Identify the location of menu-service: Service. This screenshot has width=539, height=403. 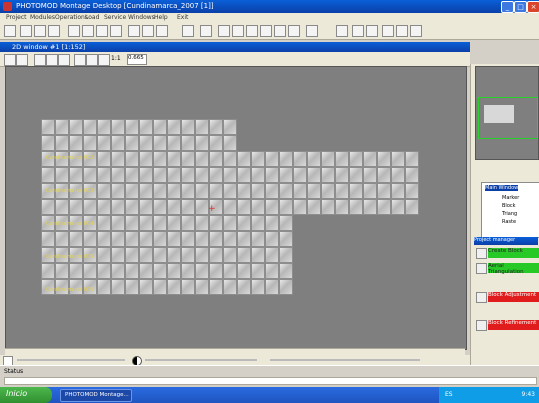
(115, 17).